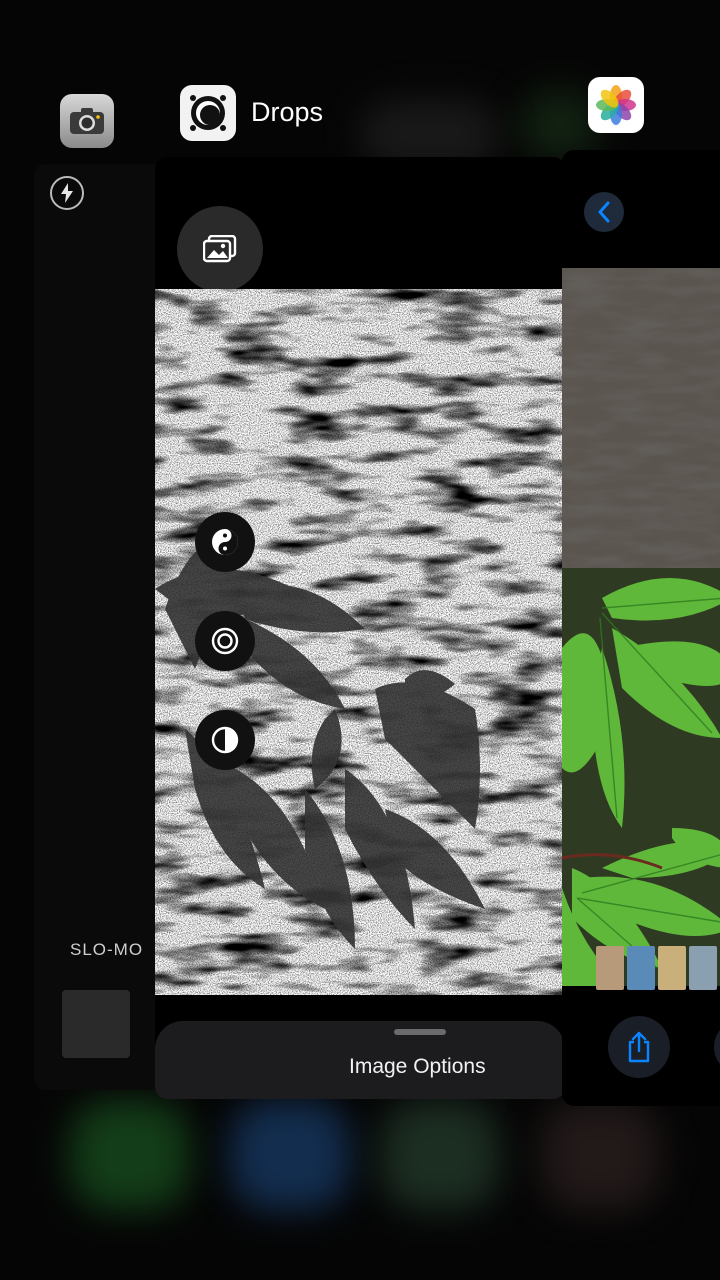 Image resolution: width=720 pixels, height=1280 pixels. I want to click on slo-mo-mode-label: SLO-MO, so click(106, 950).